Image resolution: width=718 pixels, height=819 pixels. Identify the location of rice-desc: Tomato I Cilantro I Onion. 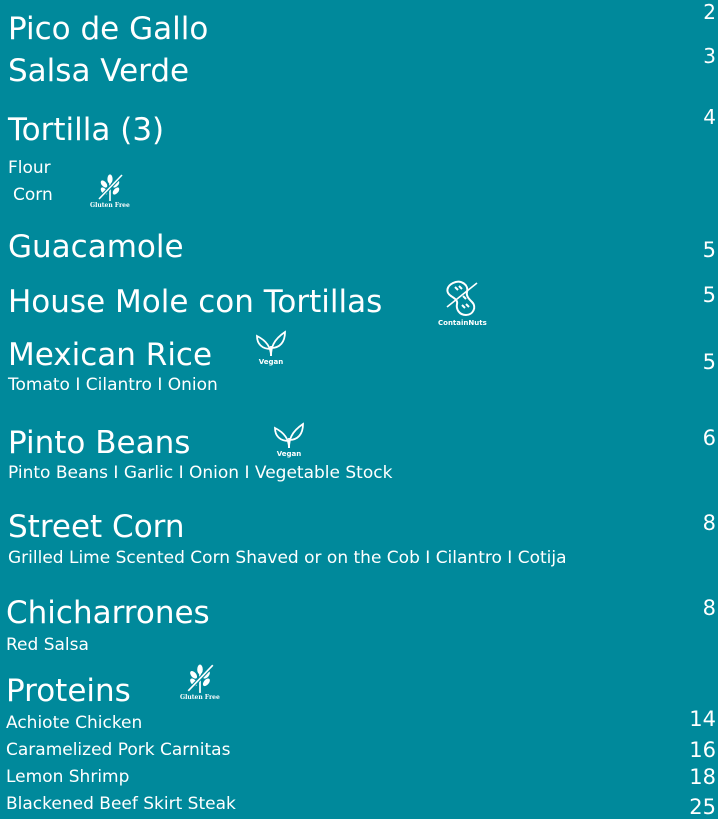
(113, 385).